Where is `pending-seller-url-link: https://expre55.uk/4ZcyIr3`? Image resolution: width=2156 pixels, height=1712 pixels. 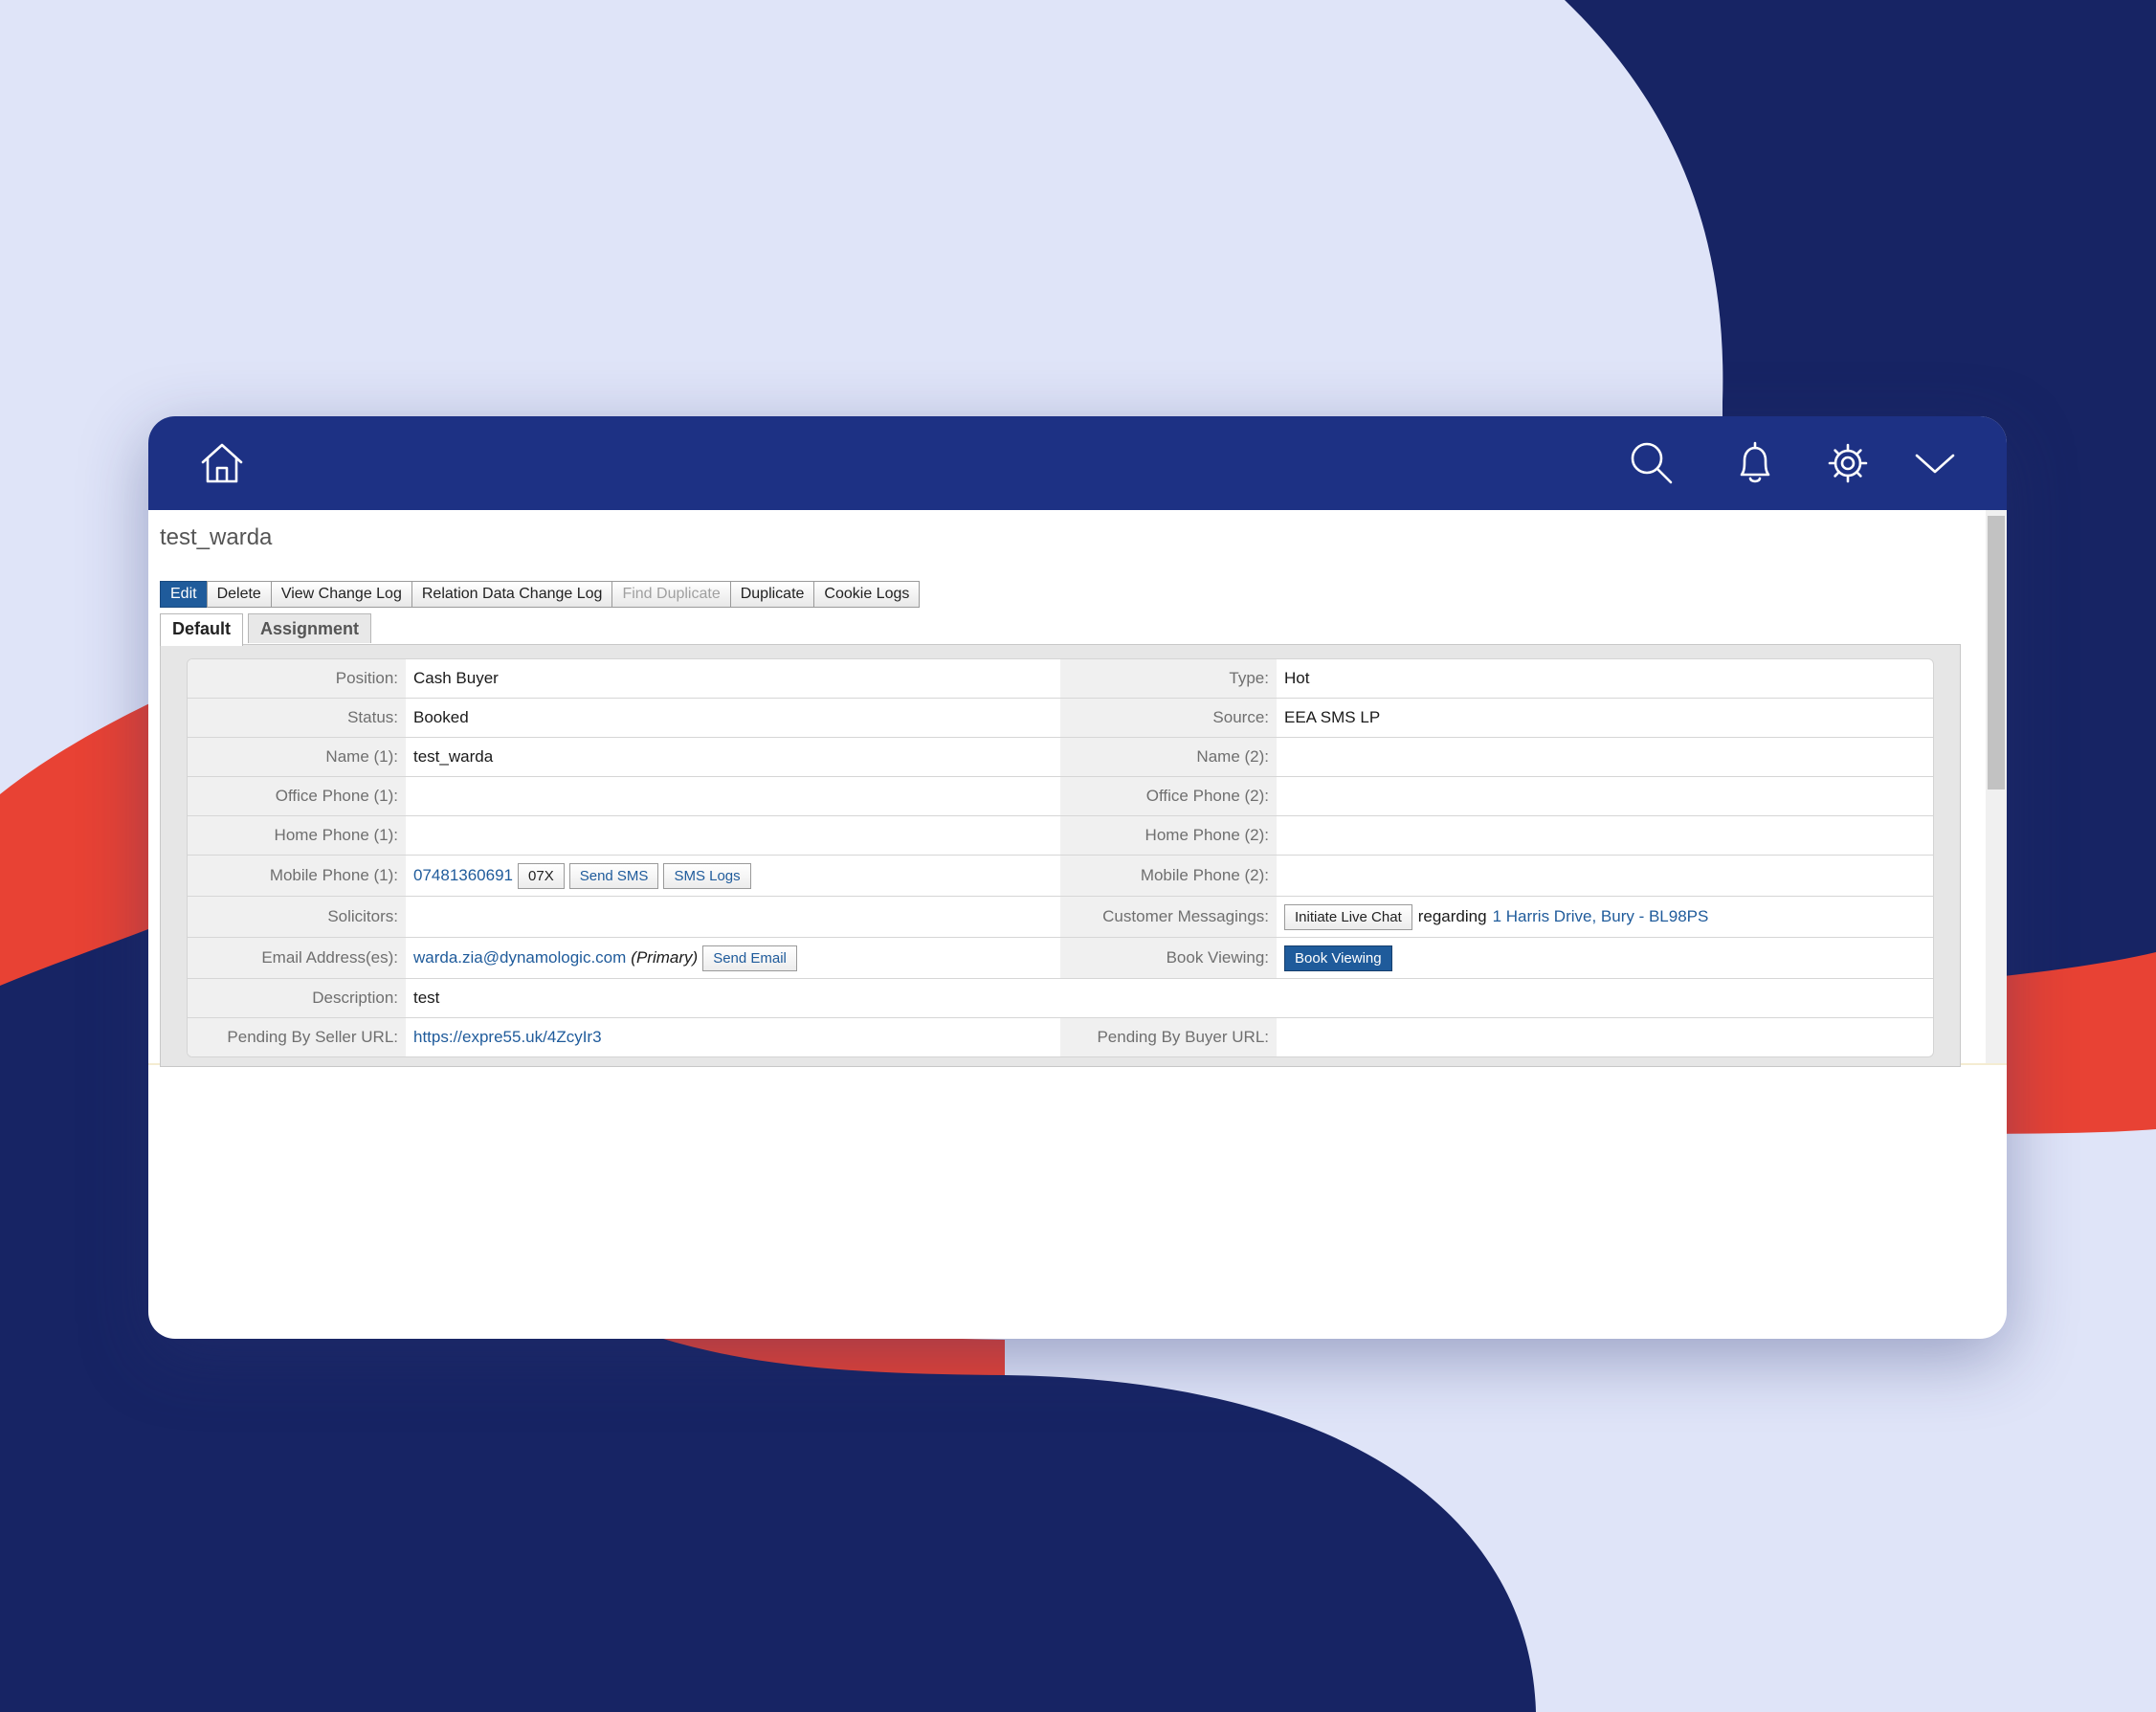
pending-seller-url-link: https://expre55.uk/4ZcyIr3 is located at coordinates (507, 1037).